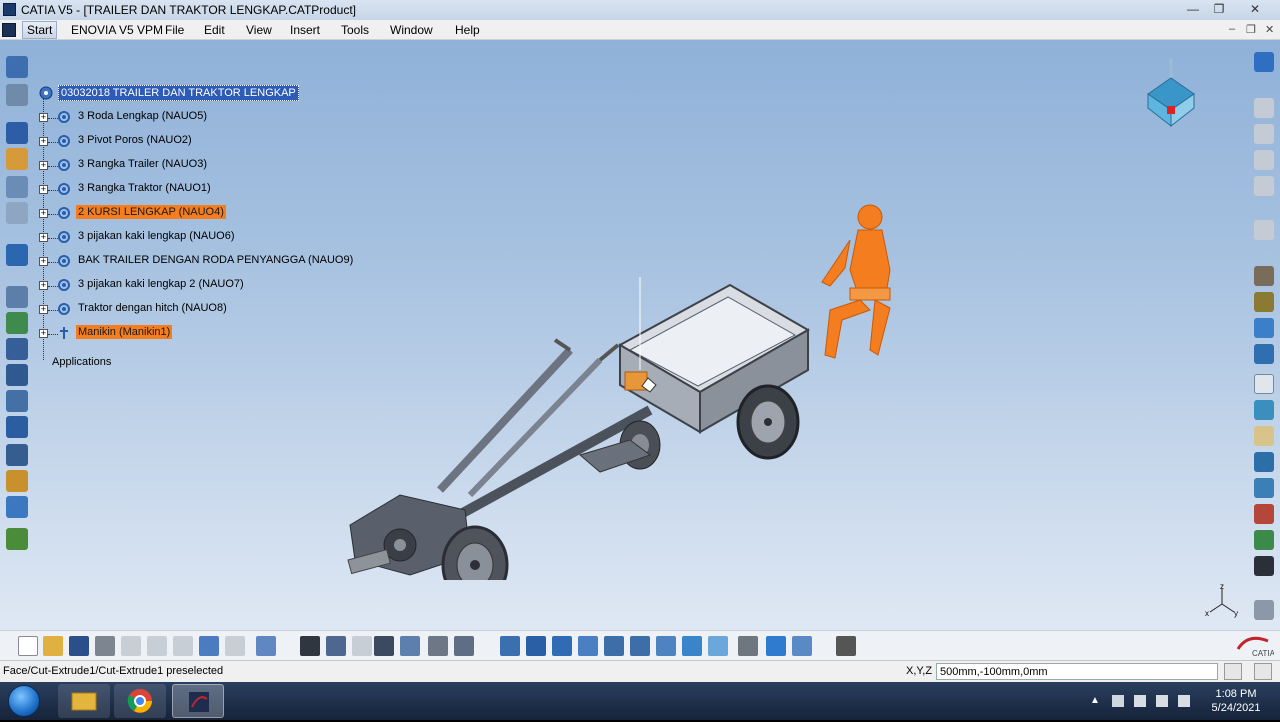 This screenshot has width=1280, height=722. Describe the element at coordinates (40, 30) in the screenshot. I see `menu-start: Start` at that location.